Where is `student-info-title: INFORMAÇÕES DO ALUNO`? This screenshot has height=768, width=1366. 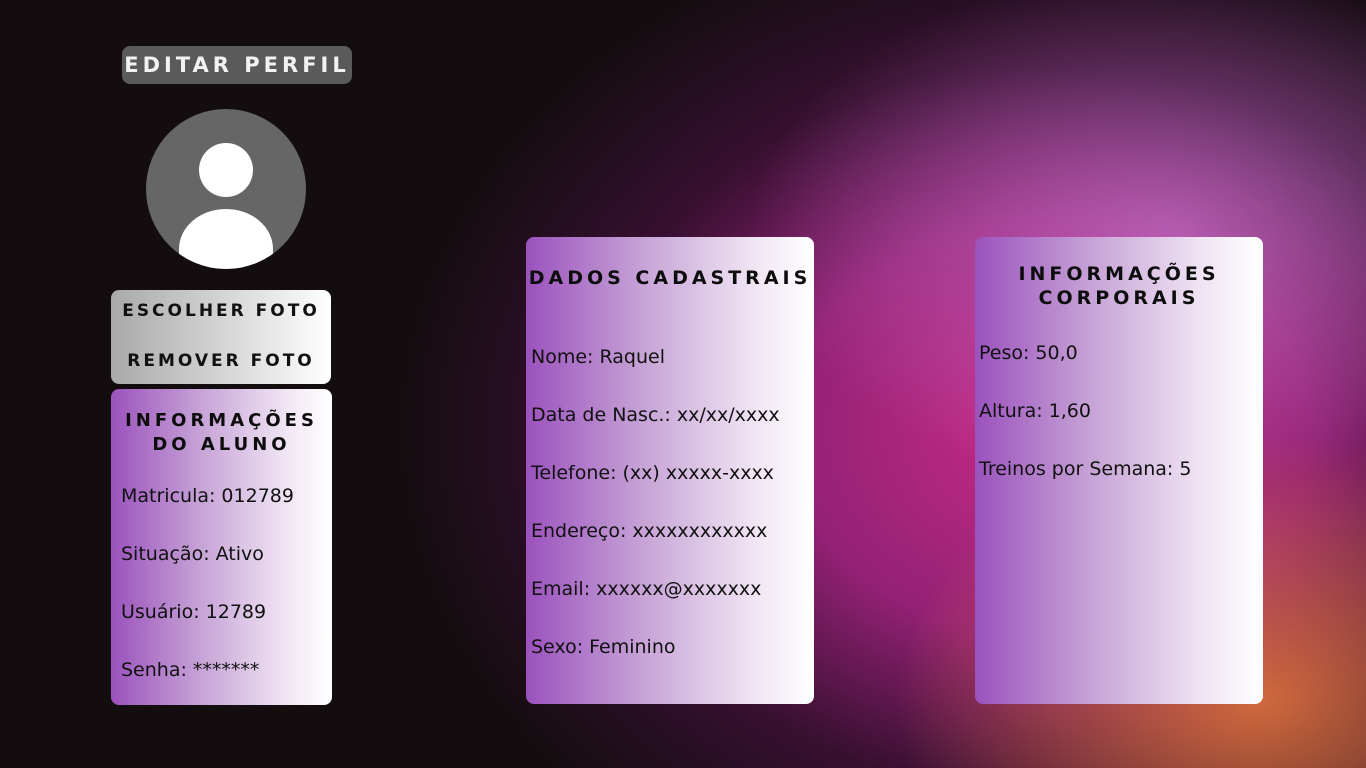 student-info-title: INFORMAÇÕES DO ALUNO is located at coordinates (221, 433).